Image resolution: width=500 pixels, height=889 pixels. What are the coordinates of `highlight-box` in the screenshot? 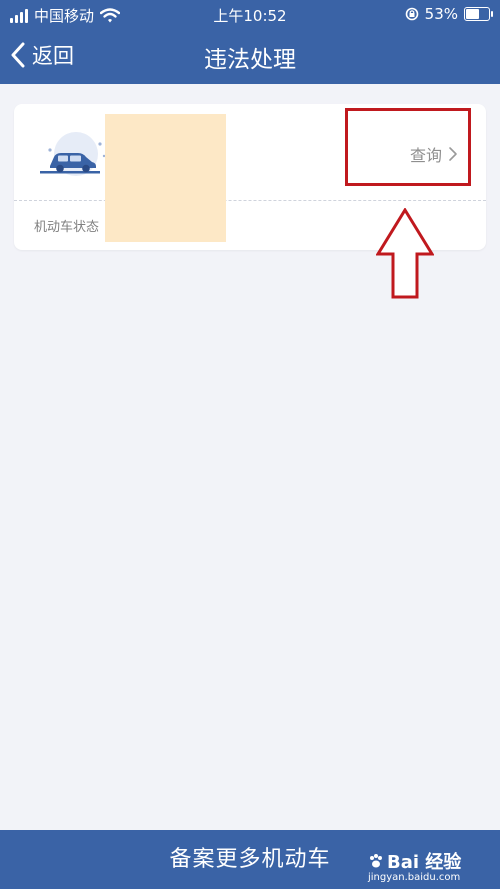 It's located at (408, 147).